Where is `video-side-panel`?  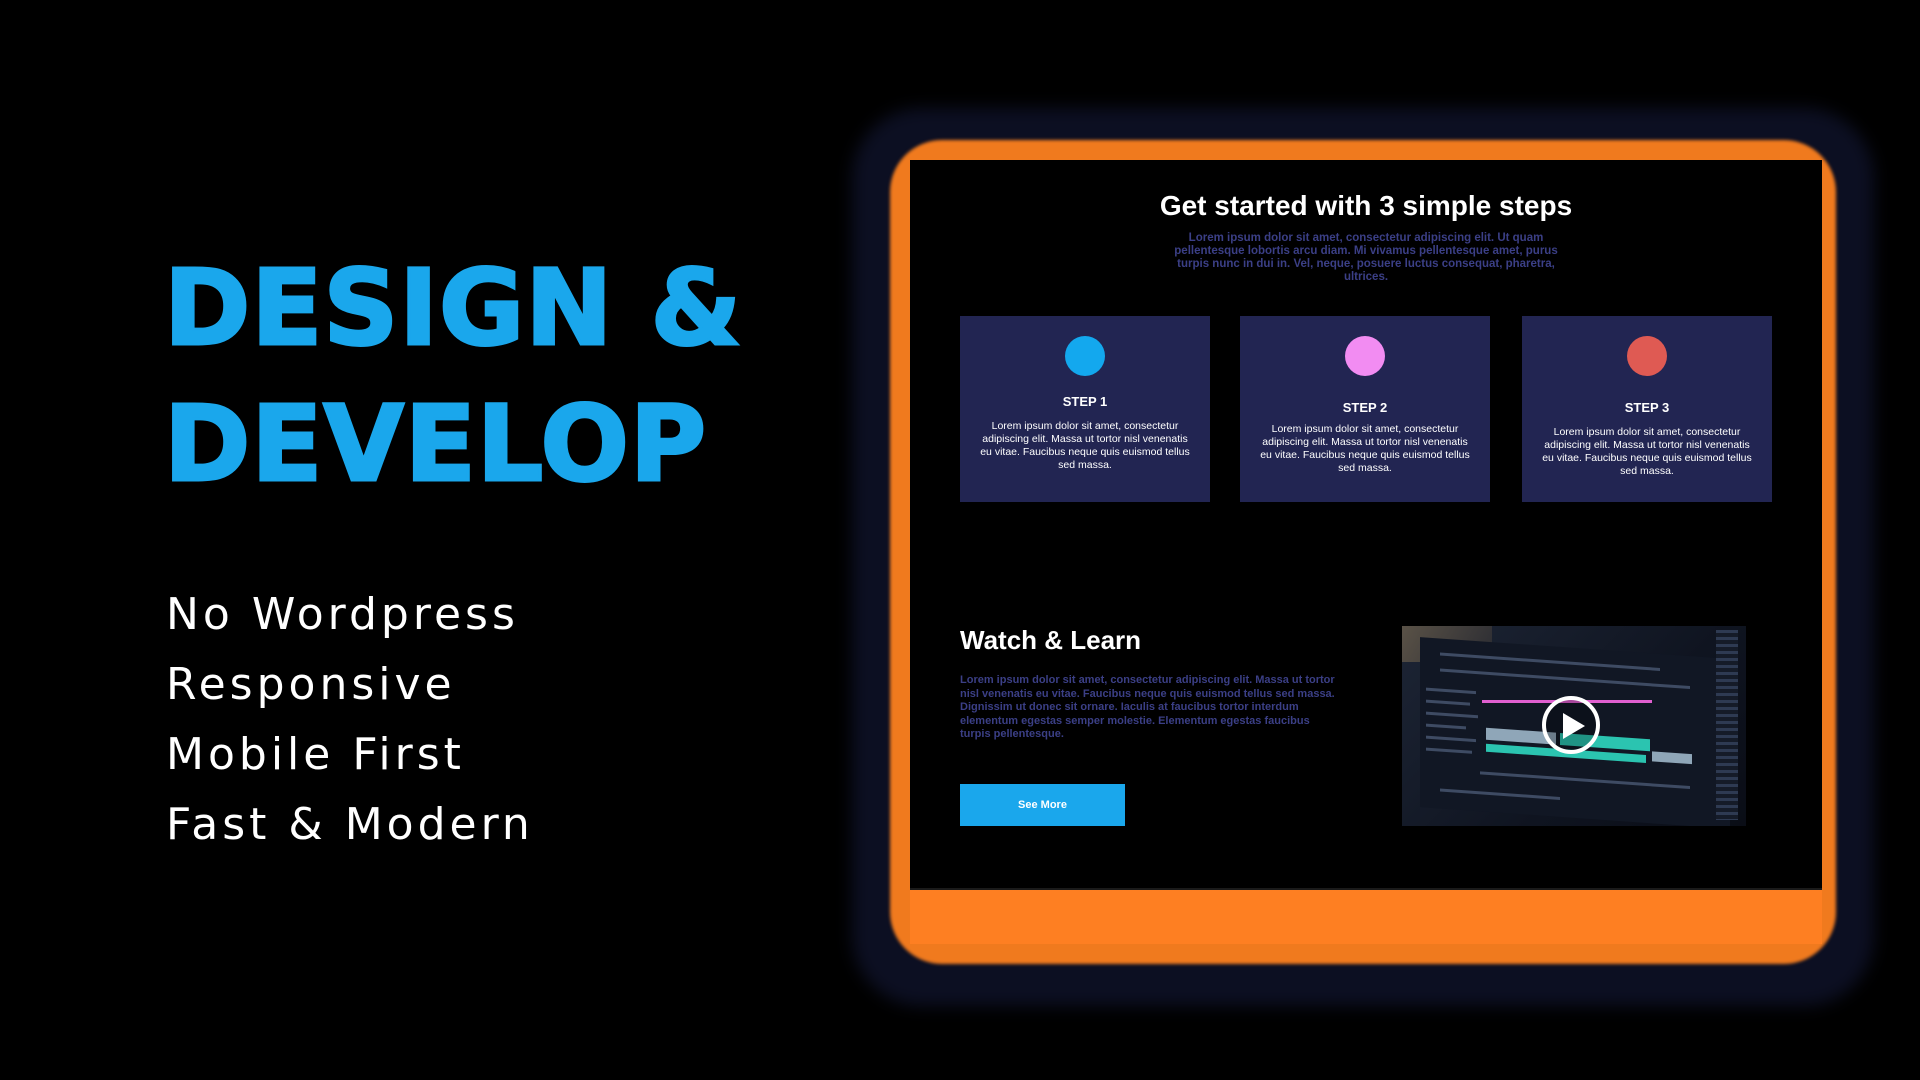
video-side-panel is located at coordinates (1727, 725).